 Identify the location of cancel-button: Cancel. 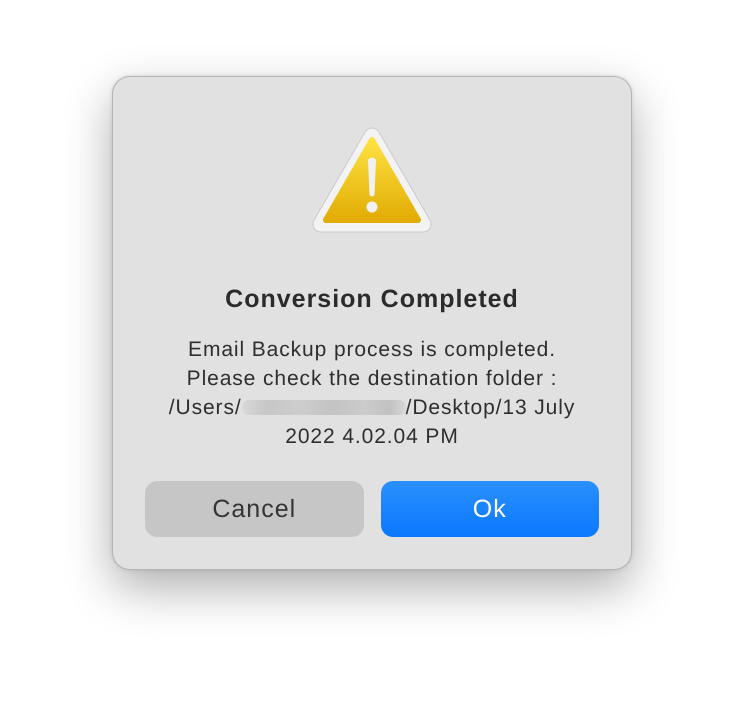
(254, 509).